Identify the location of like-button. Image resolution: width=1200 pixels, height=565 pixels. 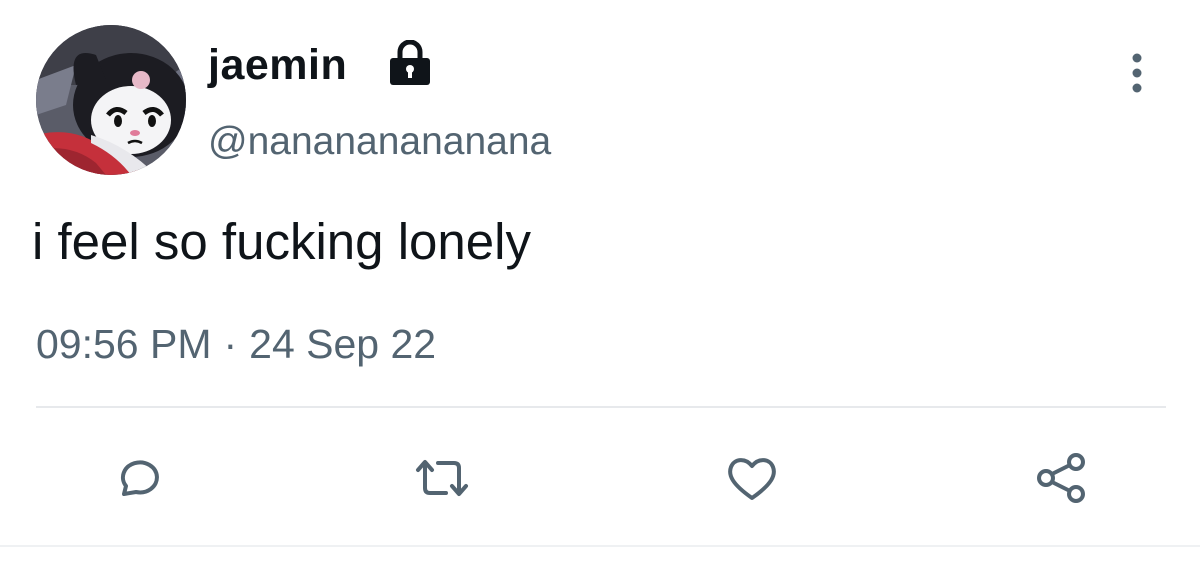
(752, 478).